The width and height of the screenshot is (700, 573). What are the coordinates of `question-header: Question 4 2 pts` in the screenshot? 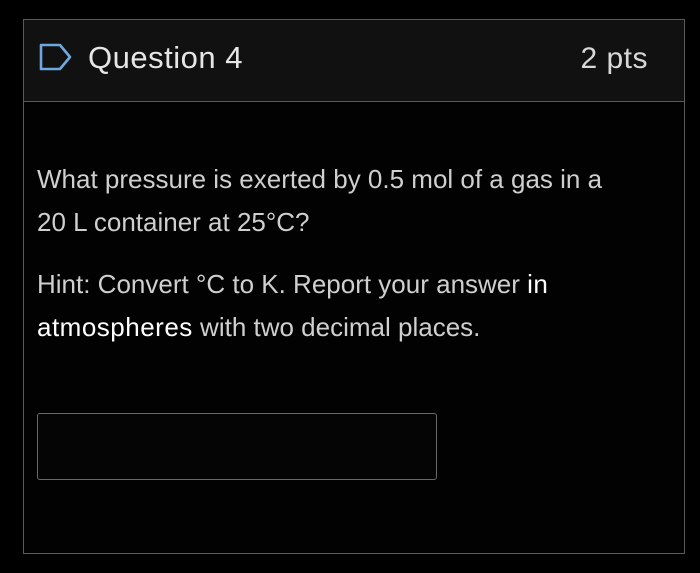 It's located at (354, 61).